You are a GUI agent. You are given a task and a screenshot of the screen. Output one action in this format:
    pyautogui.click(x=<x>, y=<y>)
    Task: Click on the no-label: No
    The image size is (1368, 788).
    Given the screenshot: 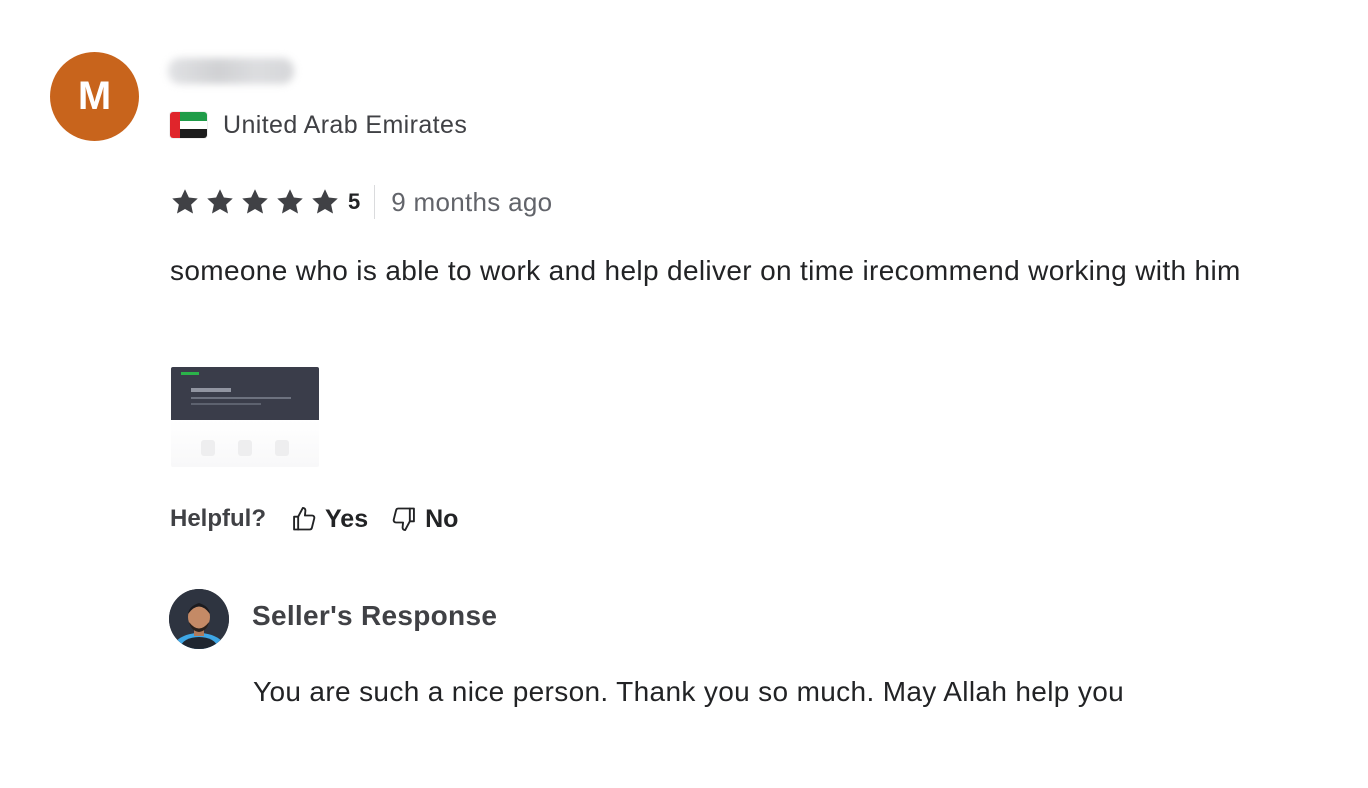 What is the action you would take?
    pyautogui.click(x=442, y=518)
    